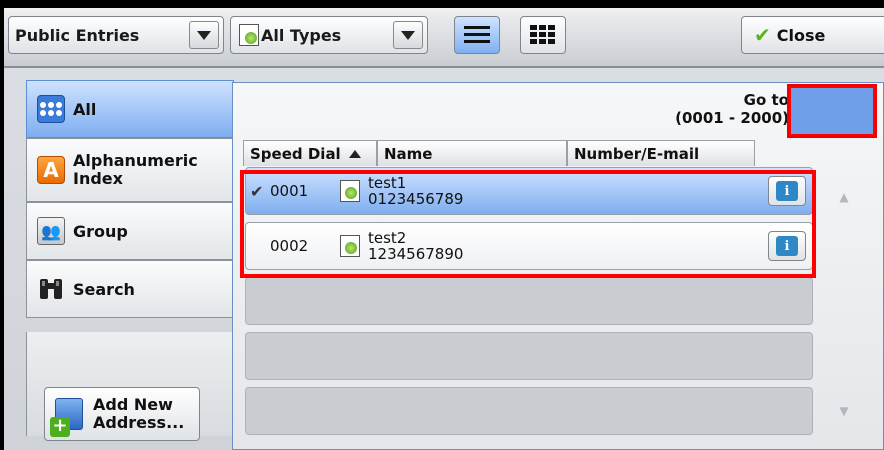 Image resolution: width=884 pixels, height=450 pixels. I want to click on tab-alphanumeric-label: Alphanumeric Index, so click(135, 170).